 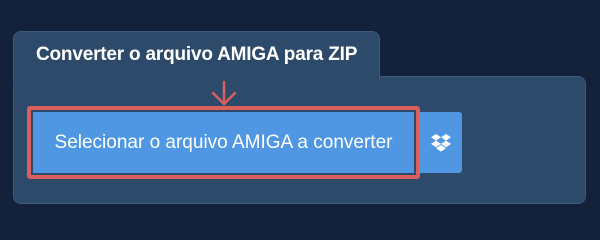 What do you see at coordinates (197, 54) in the screenshot?
I see `converter-title: Converter o arquivo AMIGA para ZIP` at bounding box center [197, 54].